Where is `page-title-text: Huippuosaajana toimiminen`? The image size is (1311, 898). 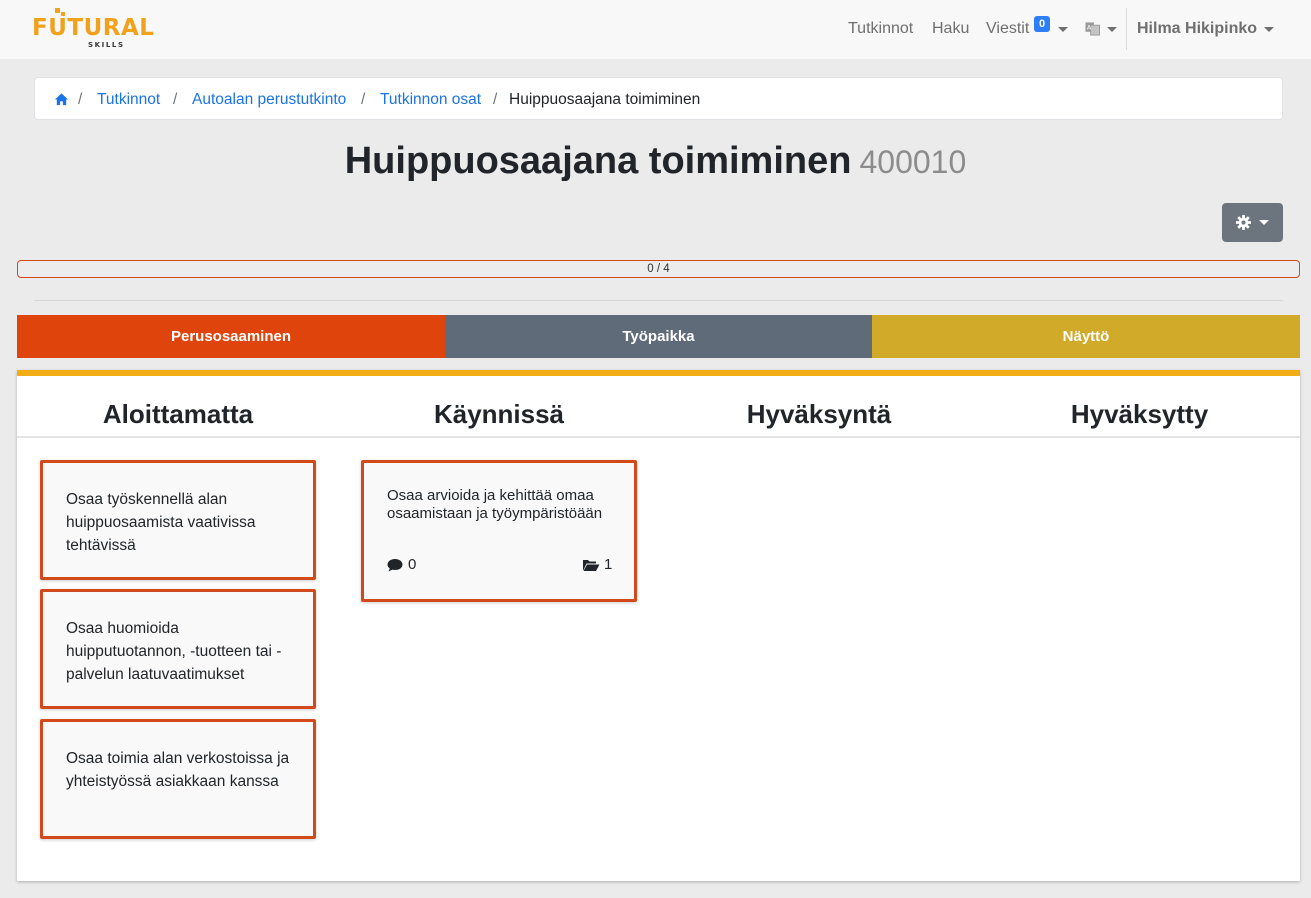 page-title-text: Huippuosaajana toimiminen is located at coordinates (598, 161).